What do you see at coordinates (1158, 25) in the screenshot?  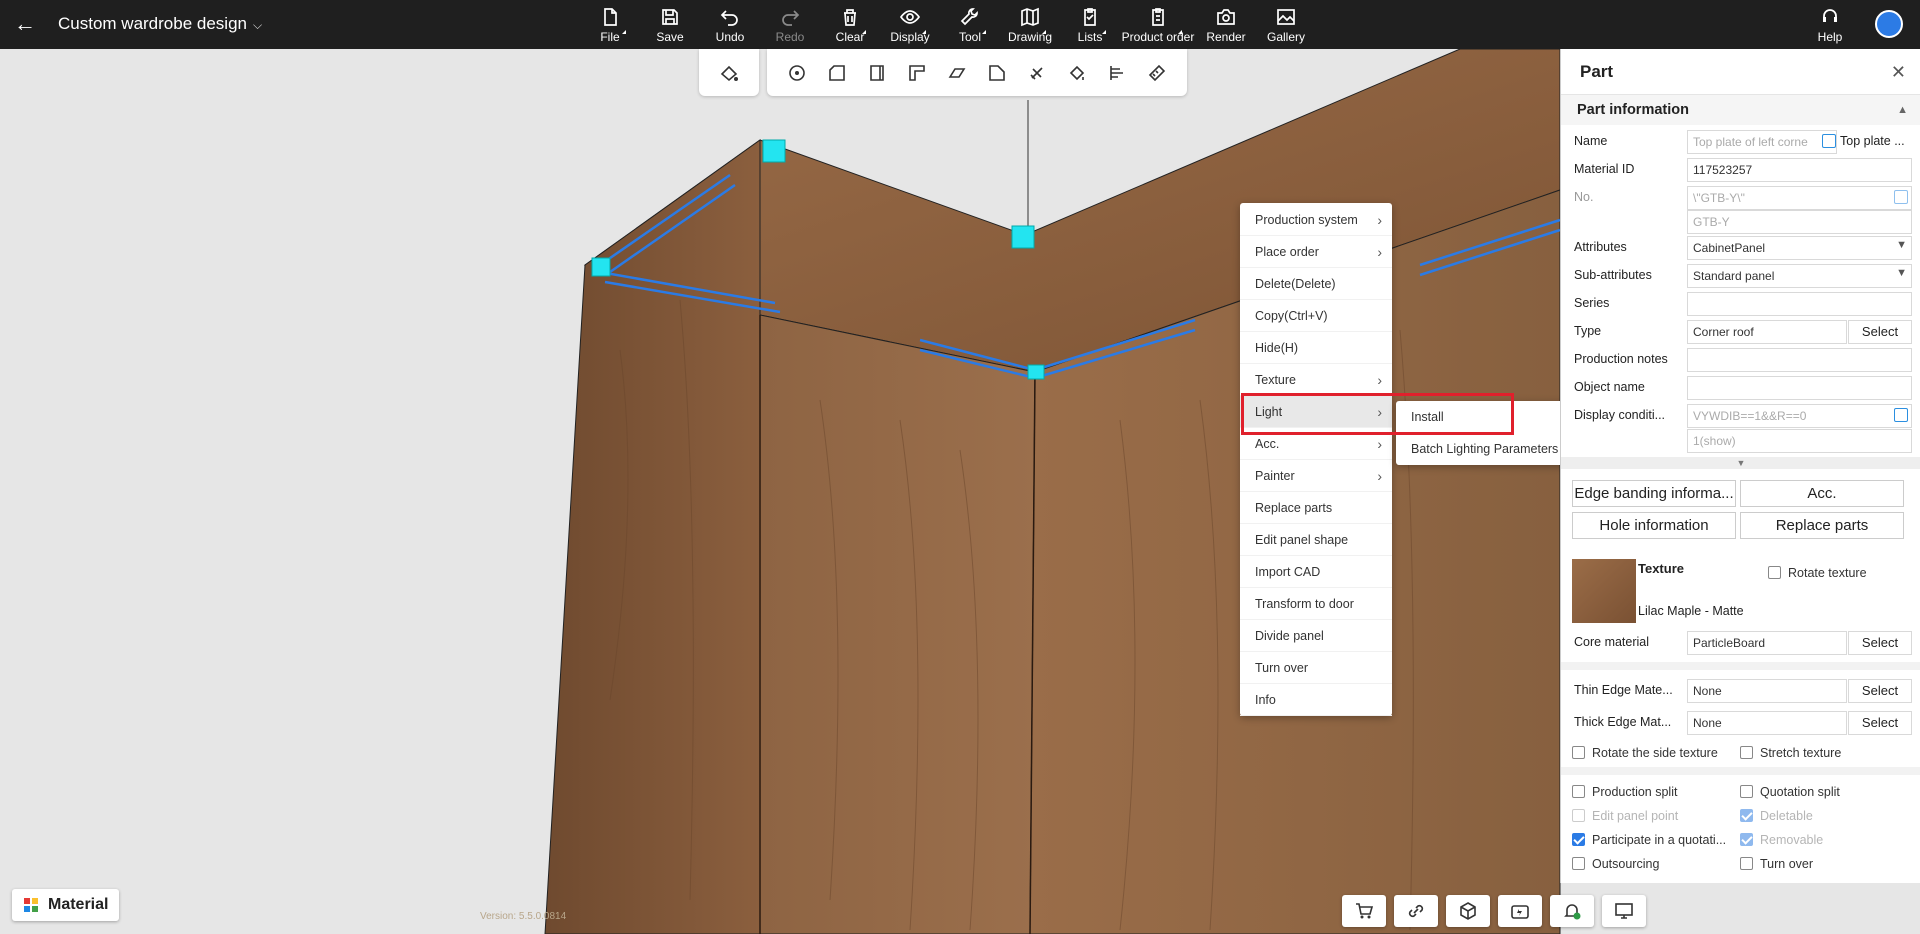 I see `toolbar-product-order-button: Product order` at bounding box center [1158, 25].